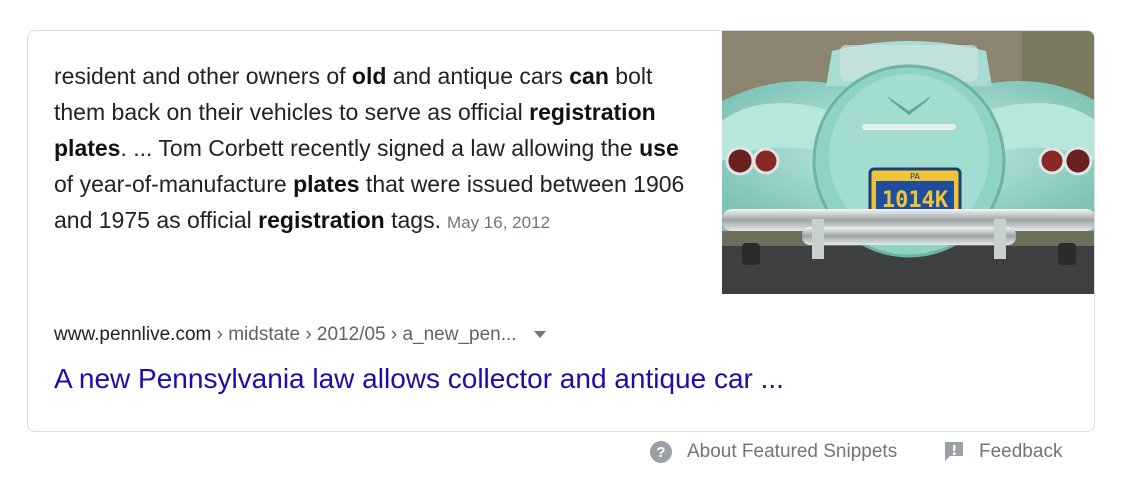  What do you see at coordinates (321, 220) in the screenshot?
I see `snippet-bold-term: registration` at bounding box center [321, 220].